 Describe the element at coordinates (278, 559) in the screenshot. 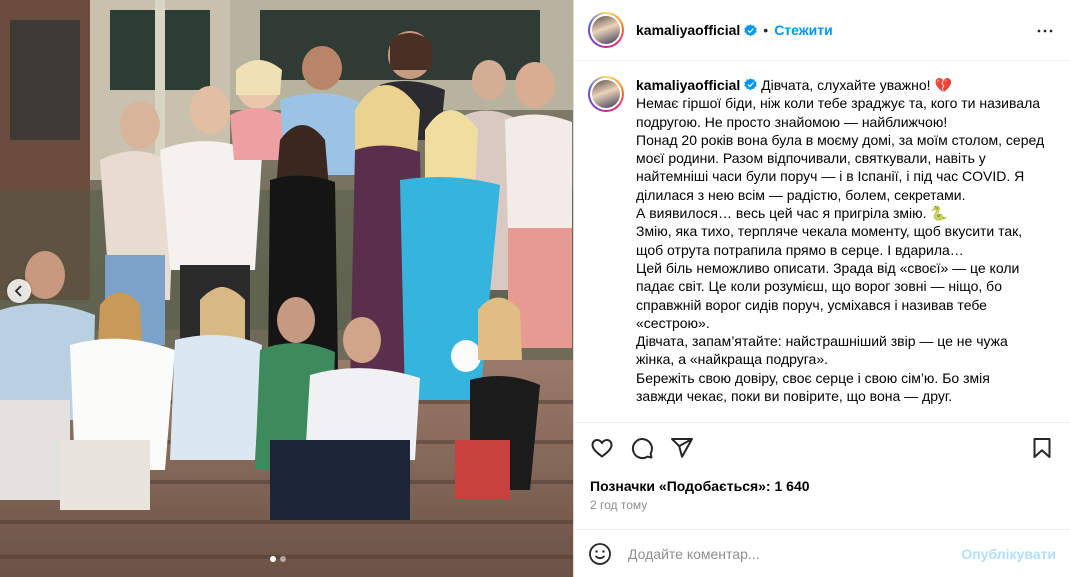

I see `carousel-indicator` at that location.